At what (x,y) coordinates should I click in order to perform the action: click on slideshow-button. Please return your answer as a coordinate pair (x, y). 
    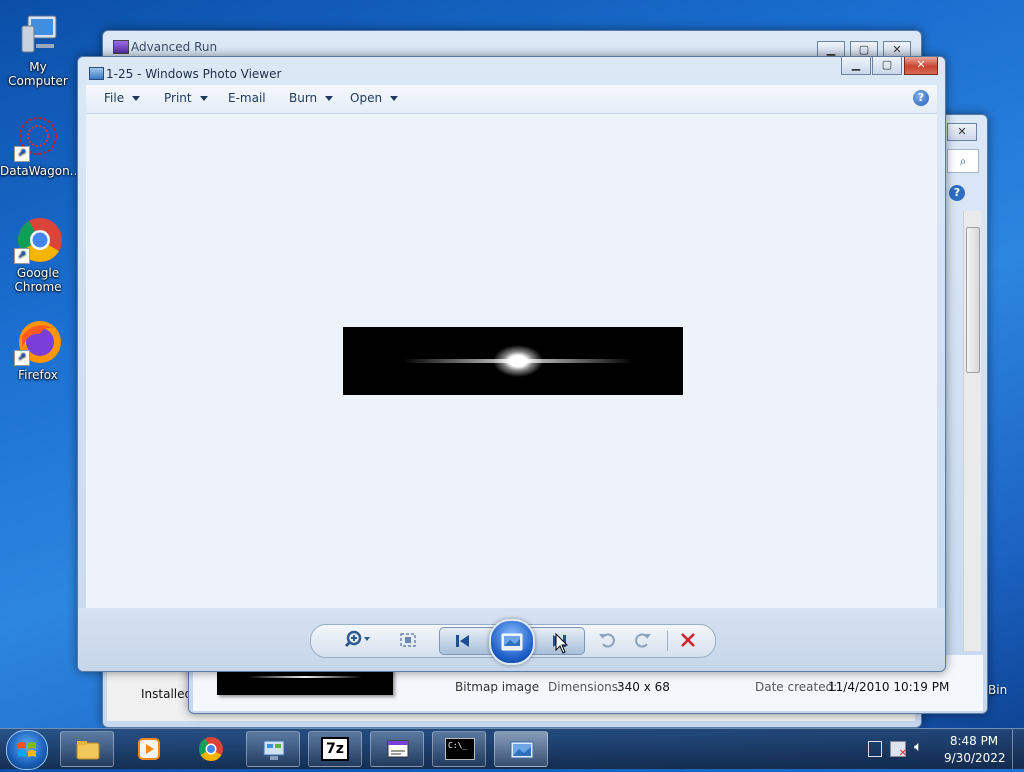
    Looking at the image, I should click on (512, 642).